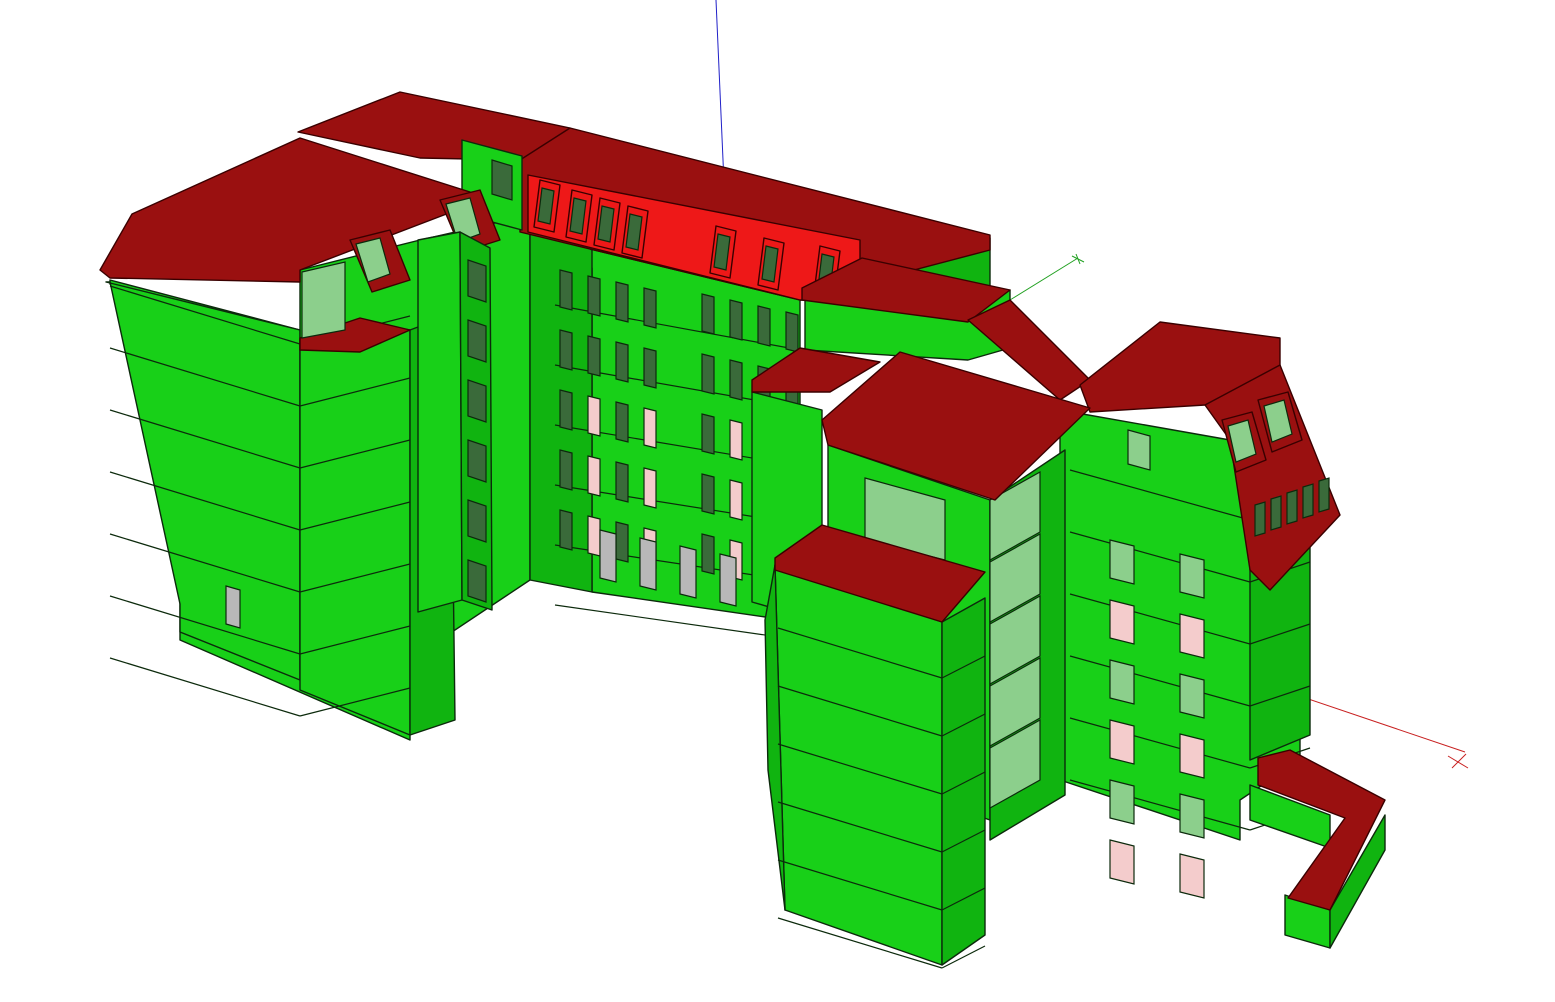  Describe the element at coordinates (203, 481) in the screenshot. I see `left-wing-gable` at that location.